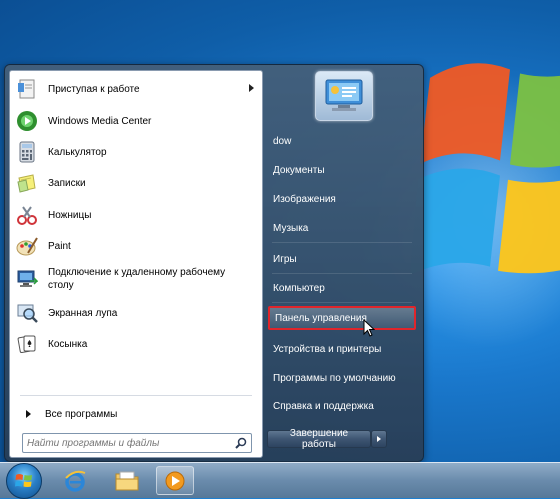  Describe the element at coordinates (27, 183) in the screenshot. I see `sticky-notes-icon` at that location.